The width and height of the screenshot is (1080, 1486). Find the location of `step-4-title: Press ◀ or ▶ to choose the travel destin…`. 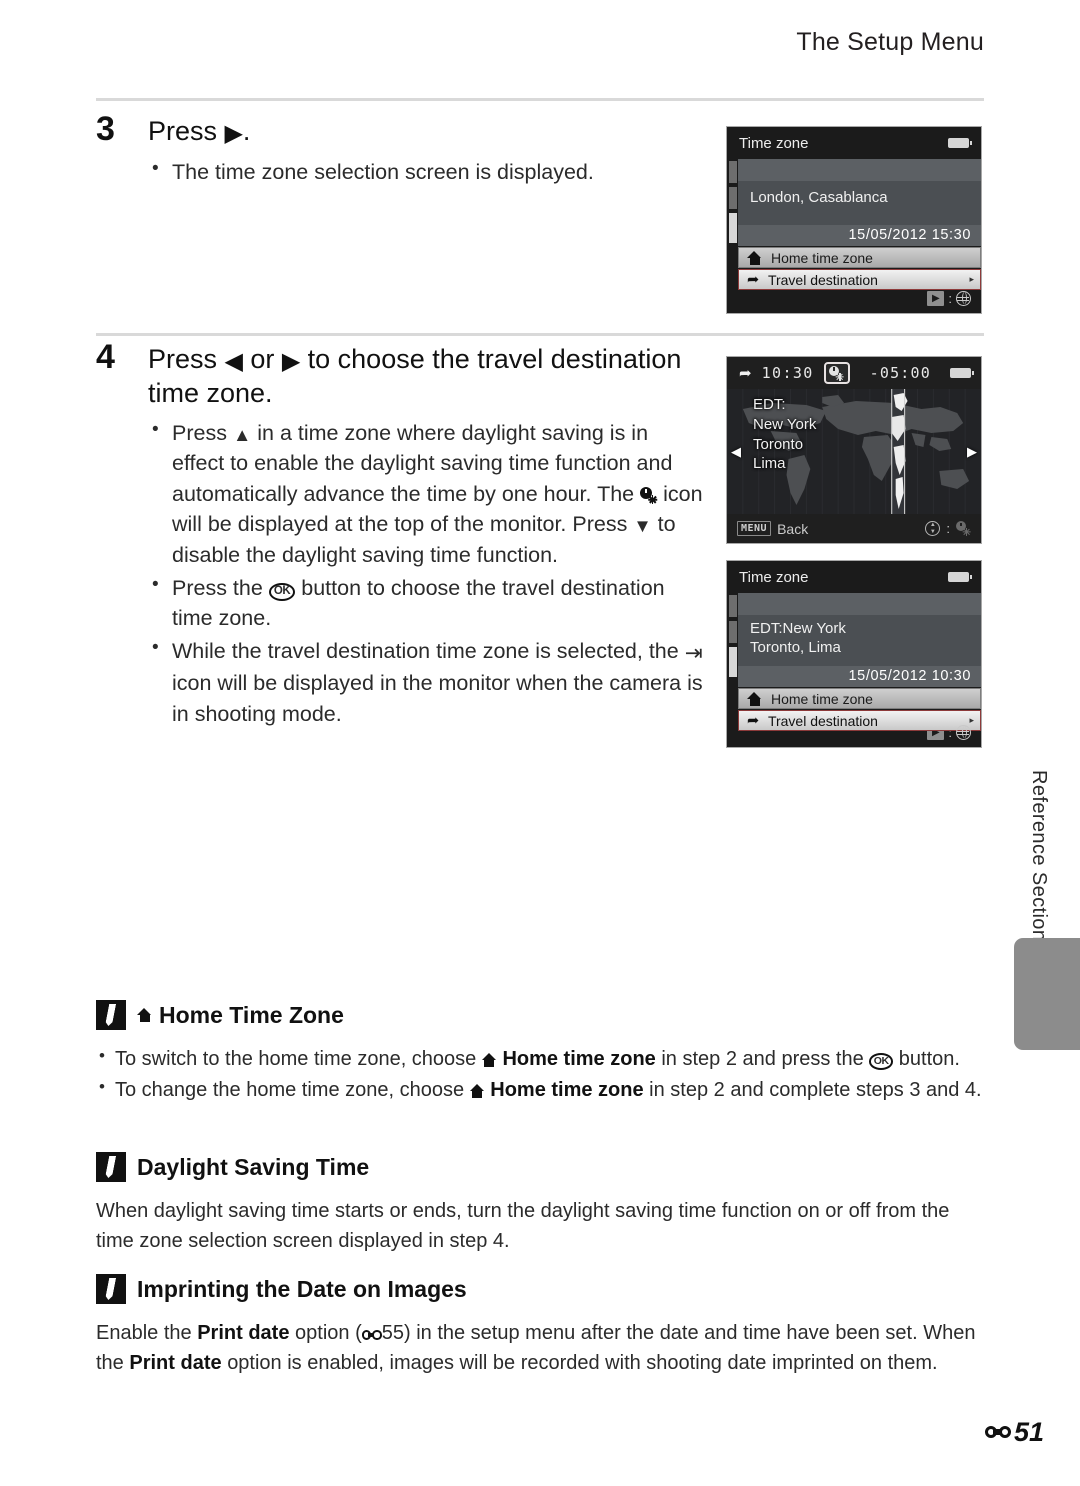

step-4-title: Press ◀ or ▶ to choose the travel destin… is located at coordinates (426, 375).